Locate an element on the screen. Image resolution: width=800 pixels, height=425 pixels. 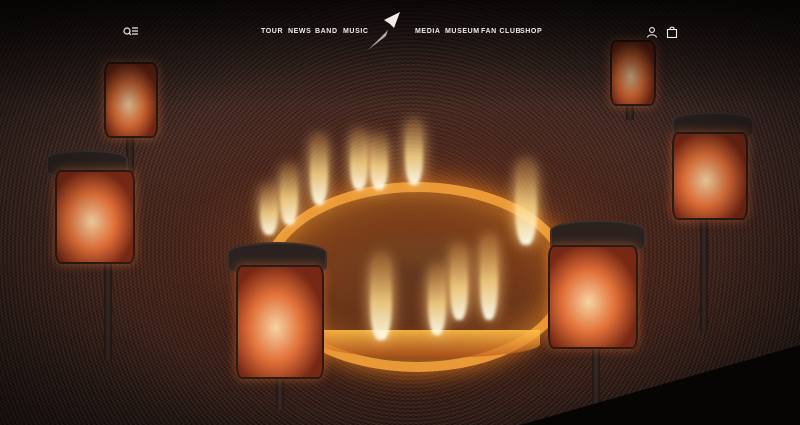
metallica-logo-icon is located at coordinates (382, 32).